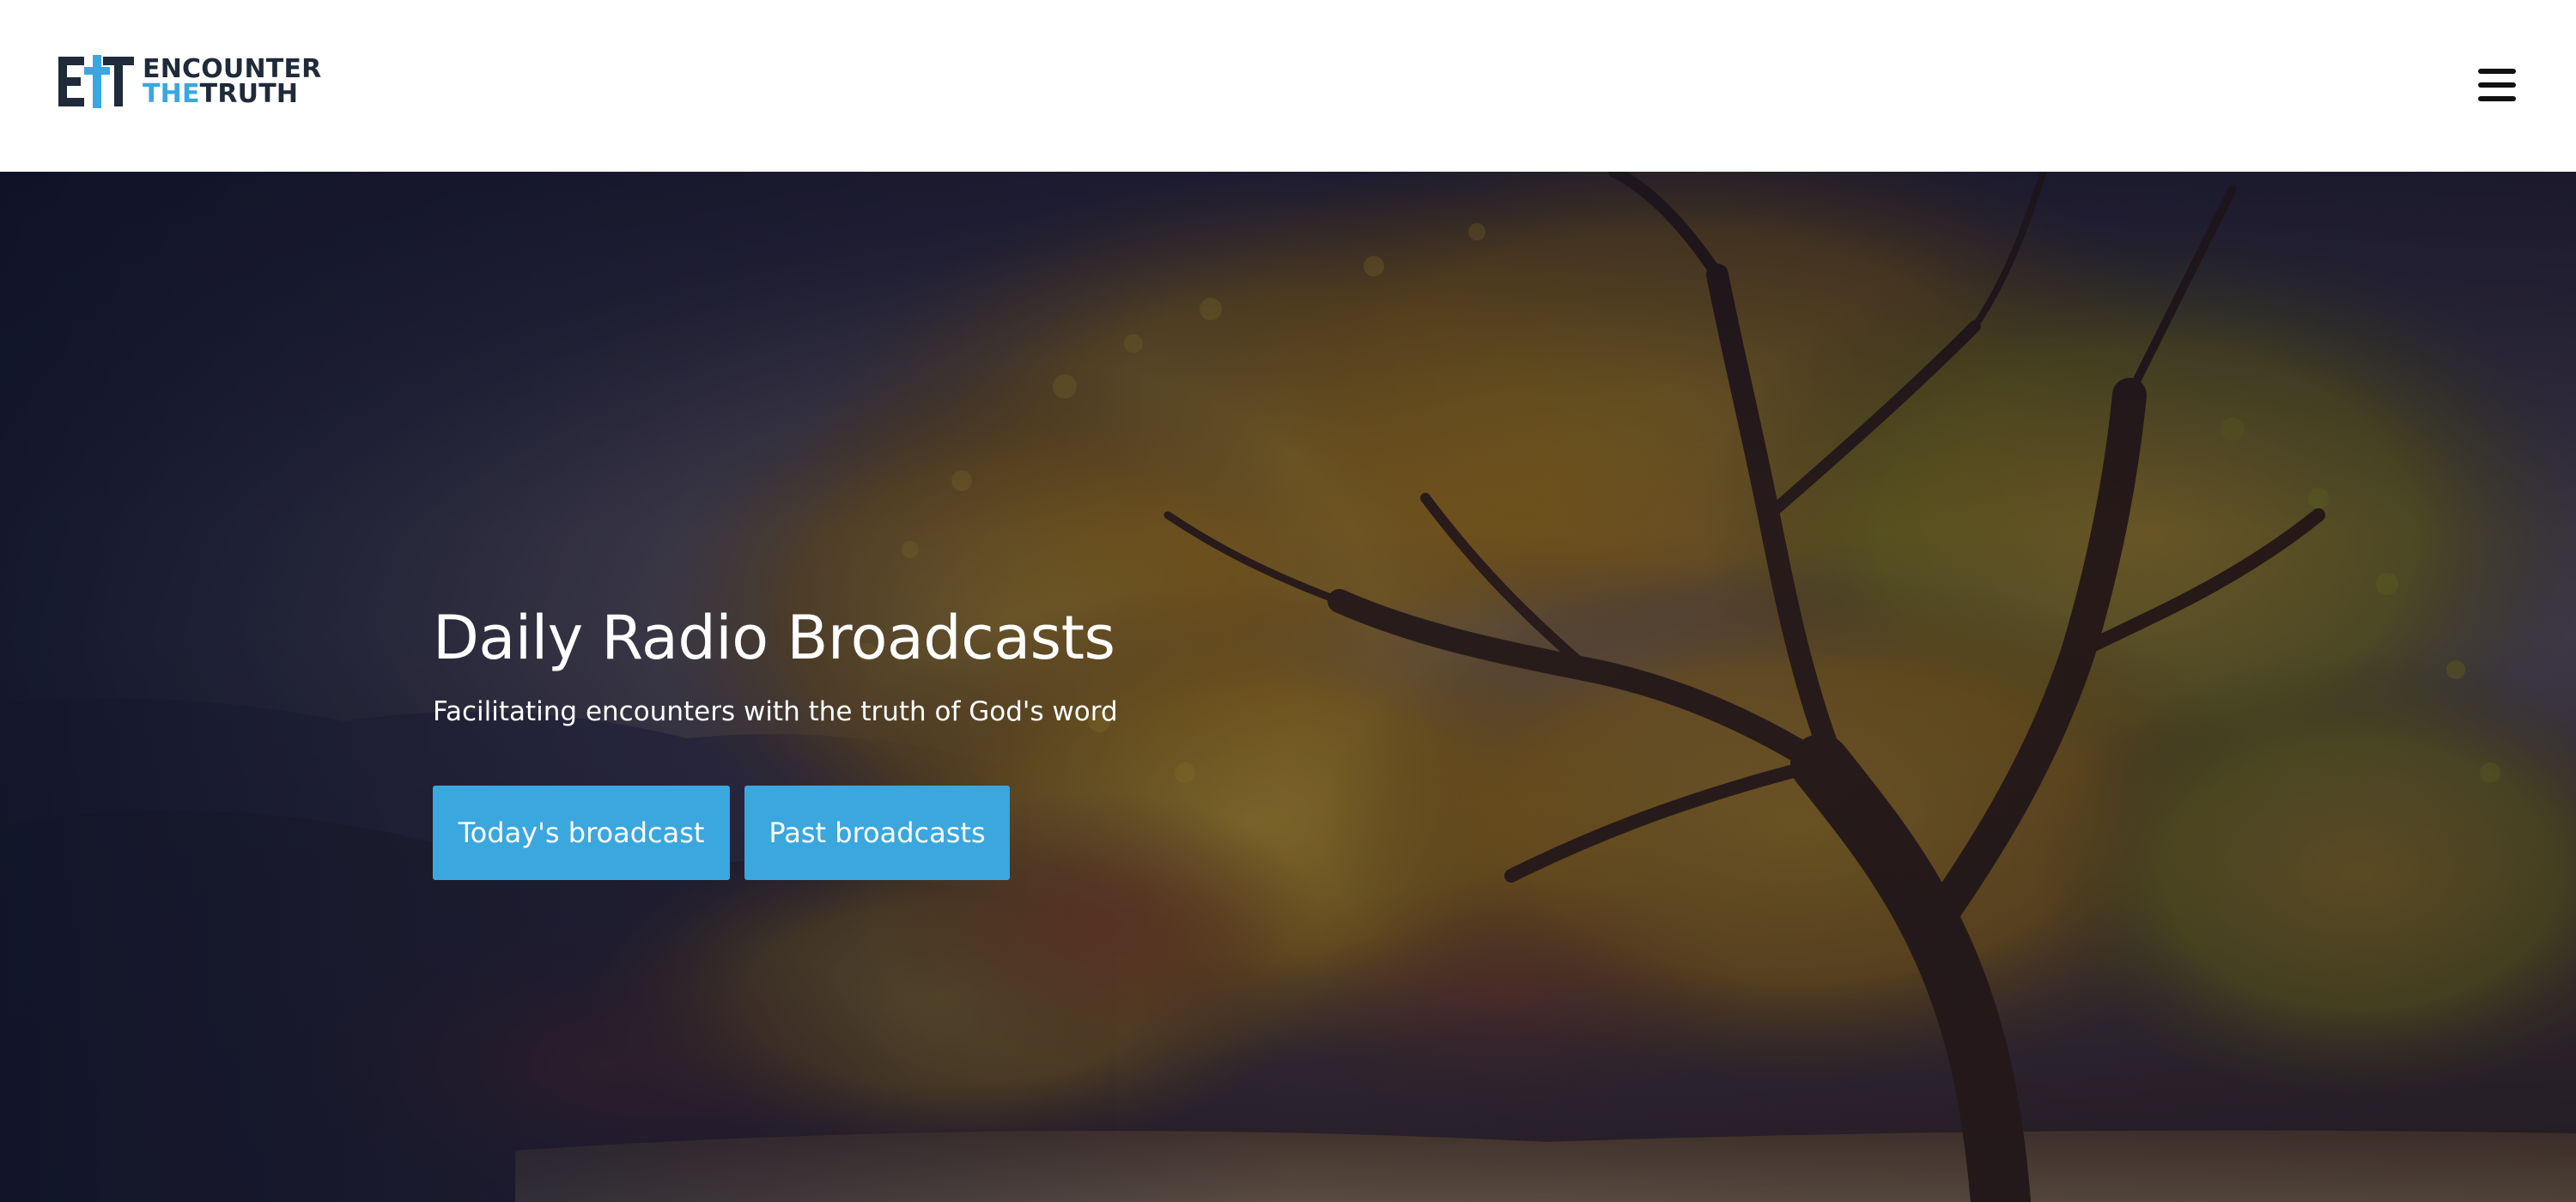  Describe the element at coordinates (96, 81) in the screenshot. I see `logo-mark-icon` at that location.